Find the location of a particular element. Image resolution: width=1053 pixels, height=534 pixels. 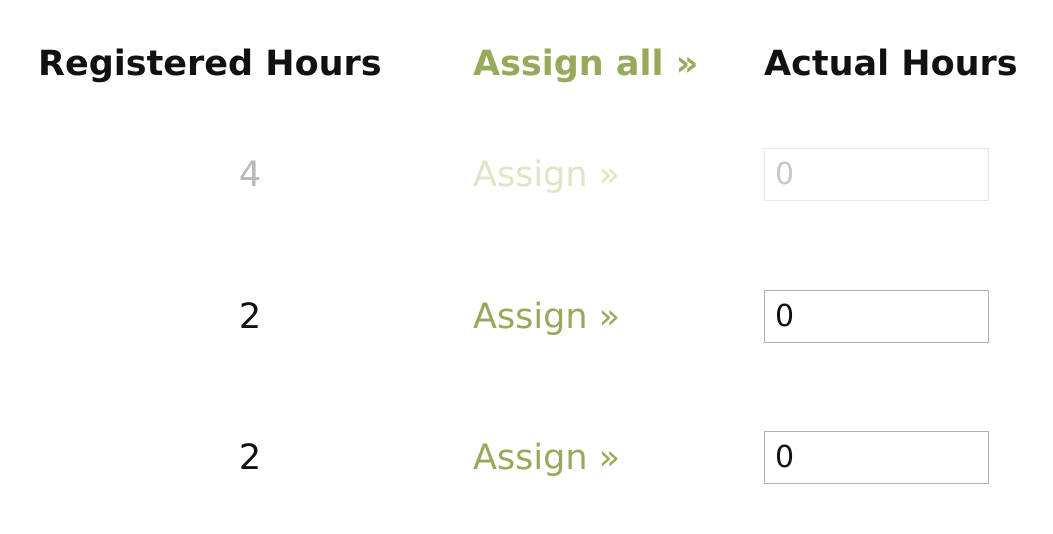

registered-hours-header: Registered Hours is located at coordinates (210, 64).